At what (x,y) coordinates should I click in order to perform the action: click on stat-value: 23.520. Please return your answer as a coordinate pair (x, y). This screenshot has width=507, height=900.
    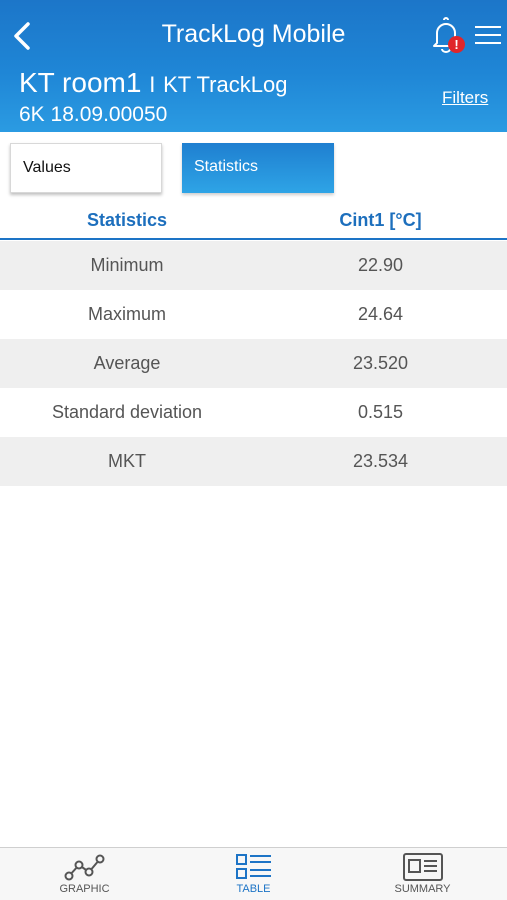
    Looking at the image, I should click on (380, 363).